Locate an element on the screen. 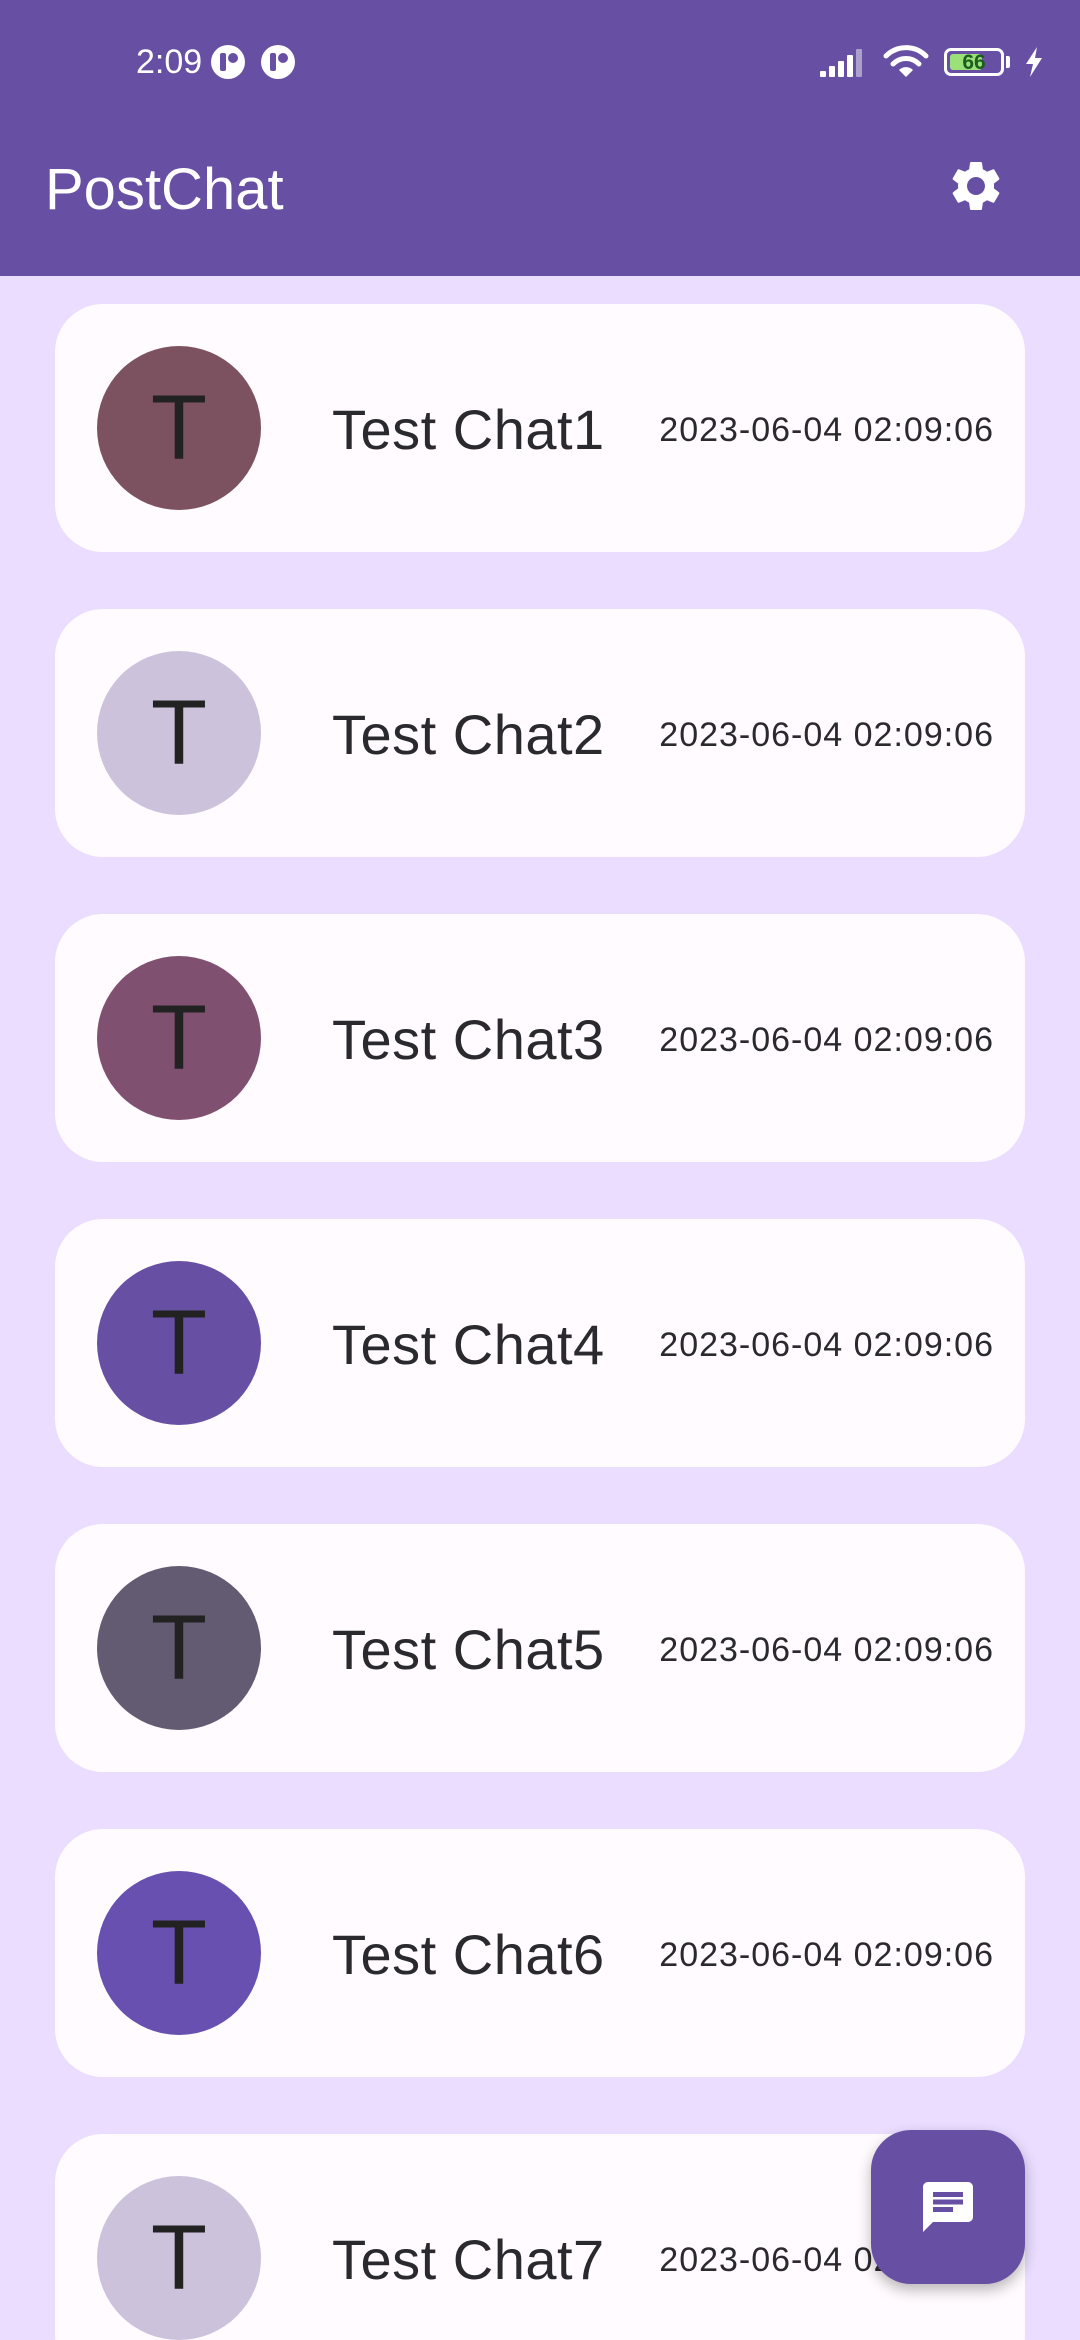 Image resolution: width=1080 pixels, height=2340 pixels. status-icons: 66 is located at coordinates (931, 62).